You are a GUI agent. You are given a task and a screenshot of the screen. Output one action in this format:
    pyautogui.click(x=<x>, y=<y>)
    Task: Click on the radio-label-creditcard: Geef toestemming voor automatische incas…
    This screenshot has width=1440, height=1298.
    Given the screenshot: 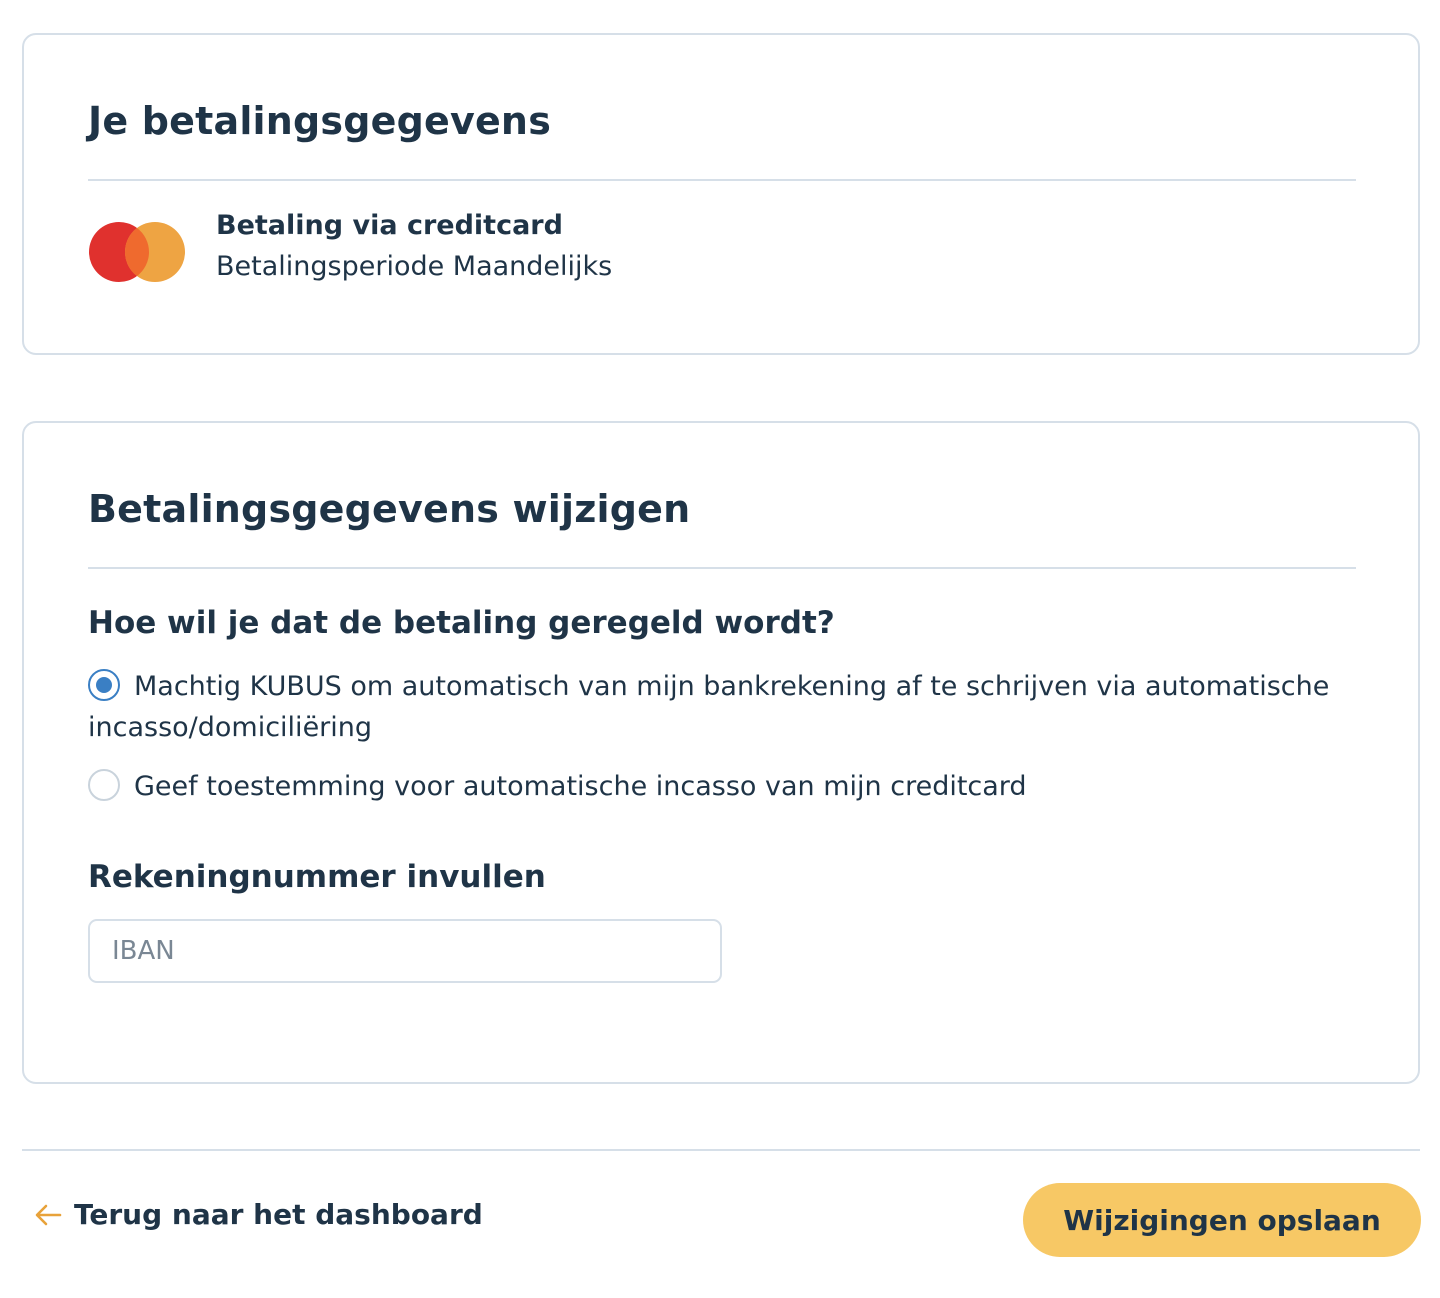 What is the action you would take?
    pyautogui.click(x=580, y=786)
    